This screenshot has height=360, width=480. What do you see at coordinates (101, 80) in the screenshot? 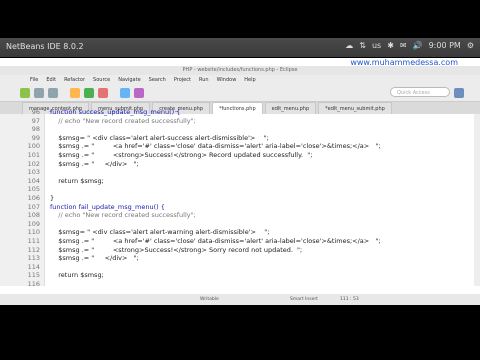
I see `menu-source: Source` at bounding box center [101, 80].